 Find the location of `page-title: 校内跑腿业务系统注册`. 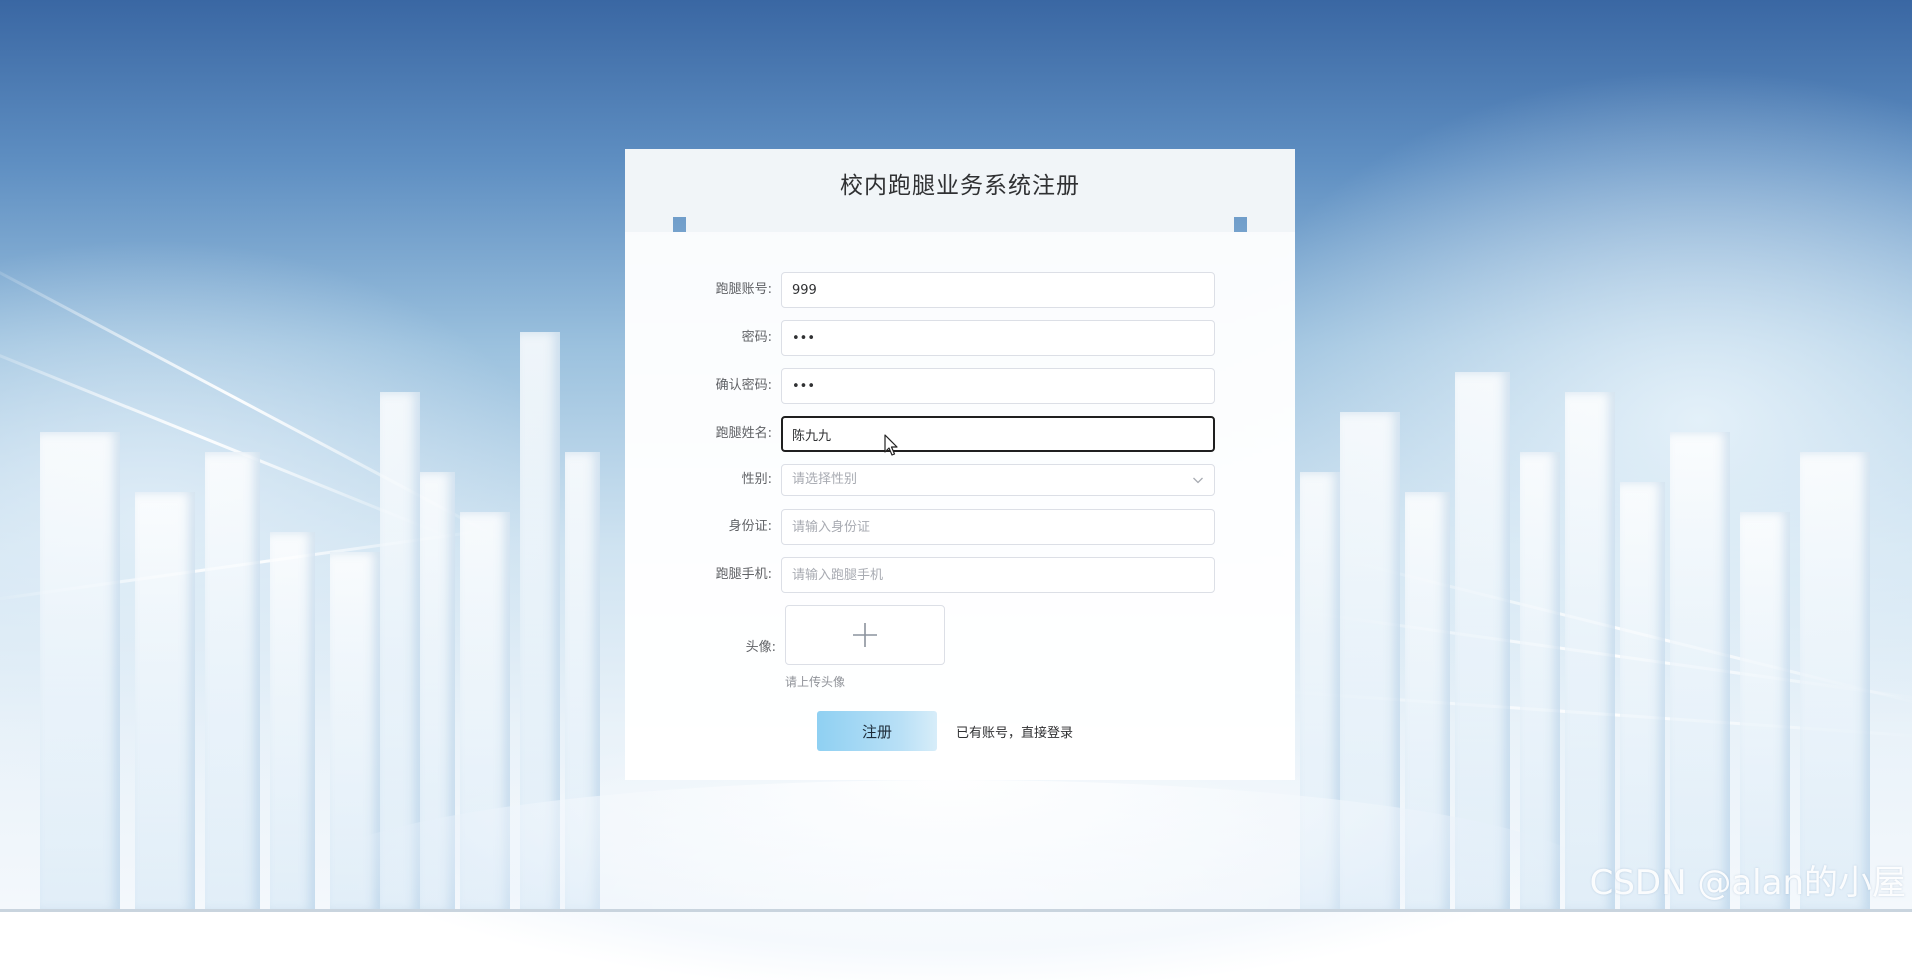

page-title: 校内跑腿业务系统注册 is located at coordinates (960, 186).